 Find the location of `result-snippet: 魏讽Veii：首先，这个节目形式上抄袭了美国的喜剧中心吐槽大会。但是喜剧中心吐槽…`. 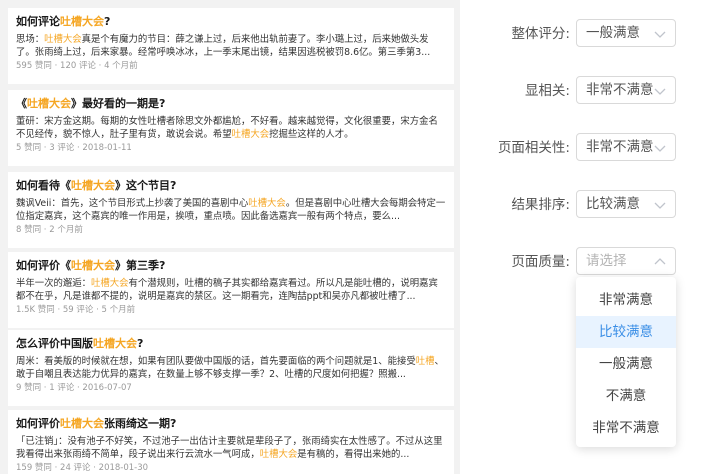

result-snippet: 魏讽Veii：首先，这个节目形式上抄袭了美国的喜剧中心吐槽大会。但是喜剧中心吐槽… is located at coordinates (231, 210).